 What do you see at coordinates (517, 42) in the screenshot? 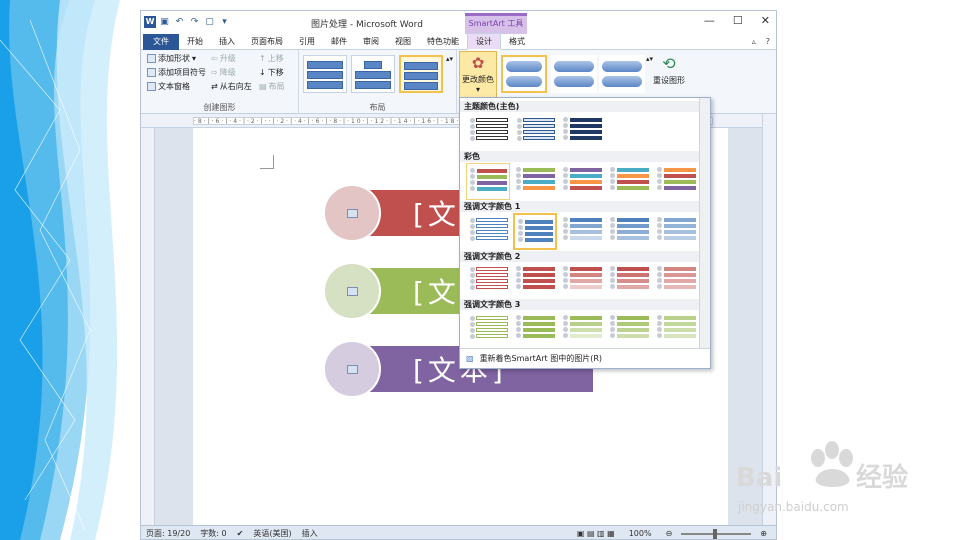
I see `tab-format: 格式` at bounding box center [517, 42].